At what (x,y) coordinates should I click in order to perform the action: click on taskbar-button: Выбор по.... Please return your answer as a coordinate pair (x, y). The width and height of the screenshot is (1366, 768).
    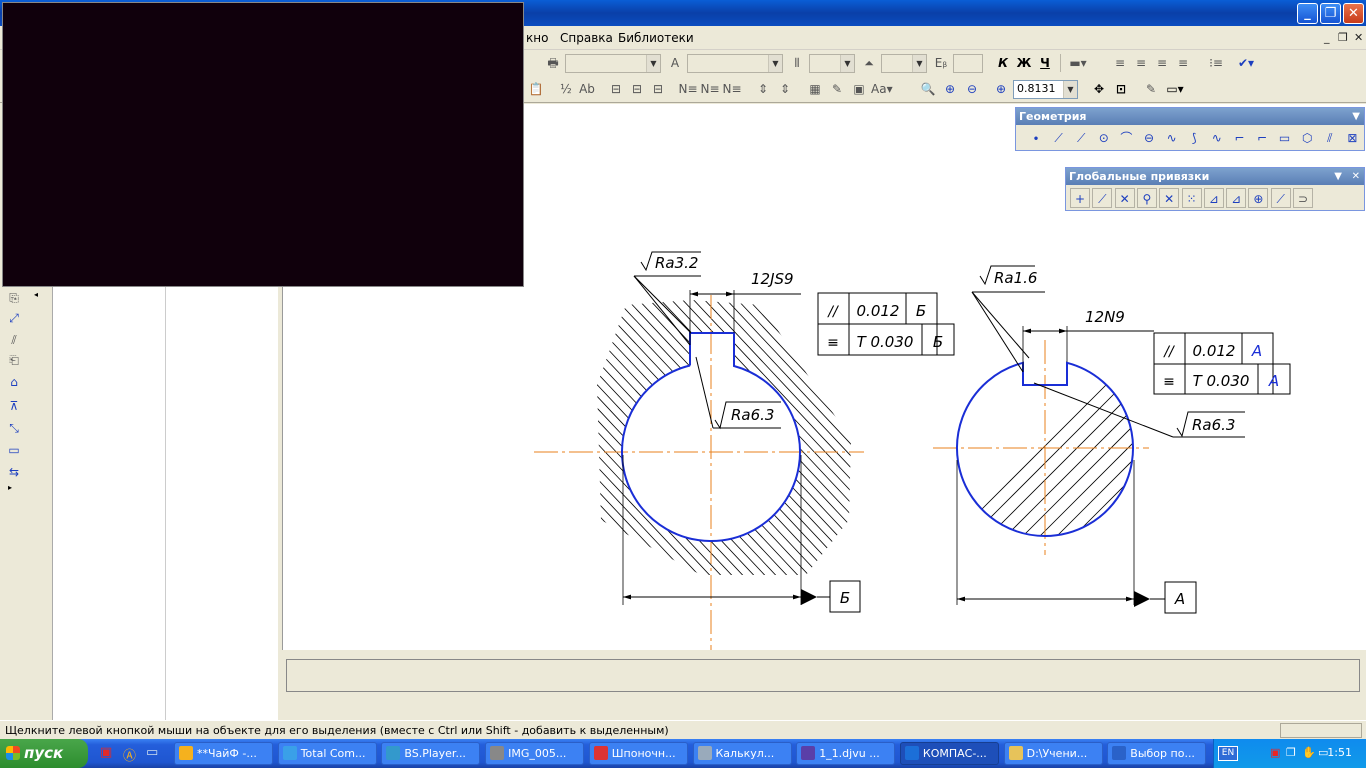
    Looking at the image, I should click on (1157, 753).